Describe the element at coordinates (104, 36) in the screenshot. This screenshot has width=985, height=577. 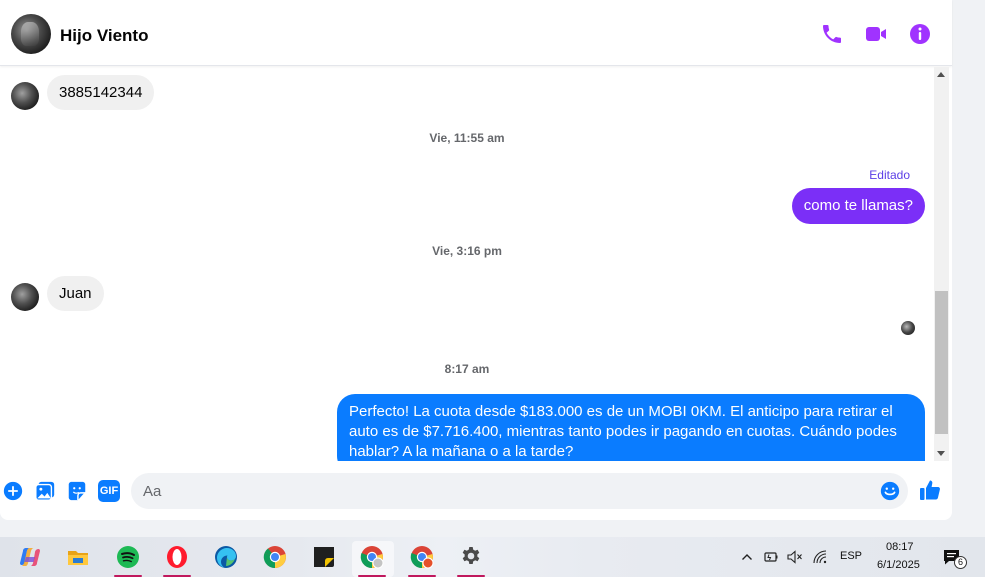
I see `contact-name: Hijo Viento` at that location.